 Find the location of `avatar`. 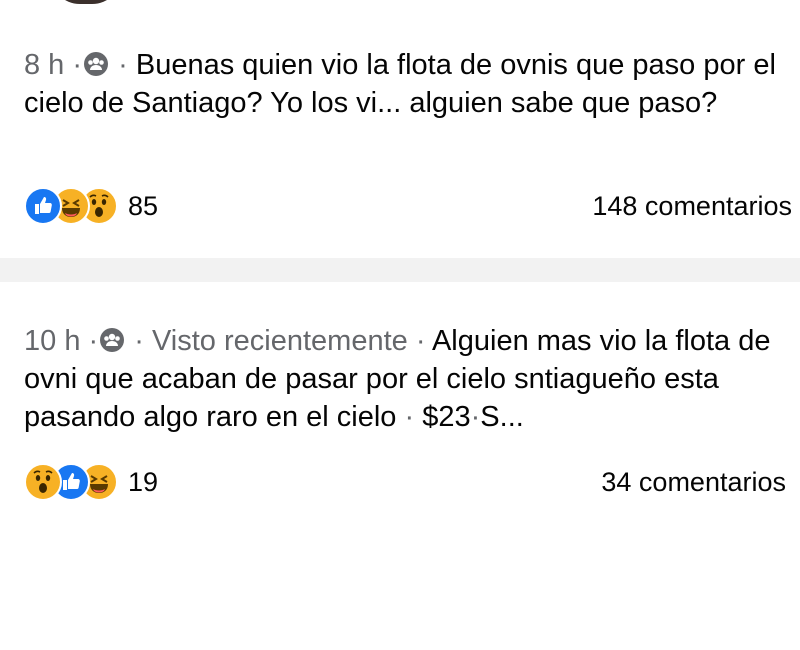

avatar is located at coordinates (86, 2).